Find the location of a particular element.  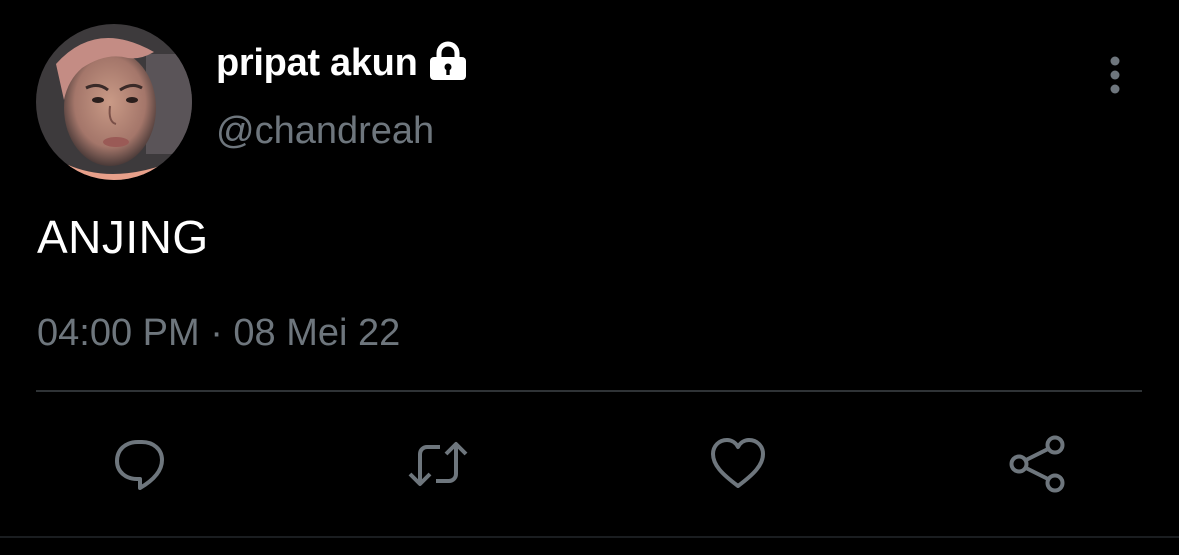

avatar is located at coordinates (114, 102).